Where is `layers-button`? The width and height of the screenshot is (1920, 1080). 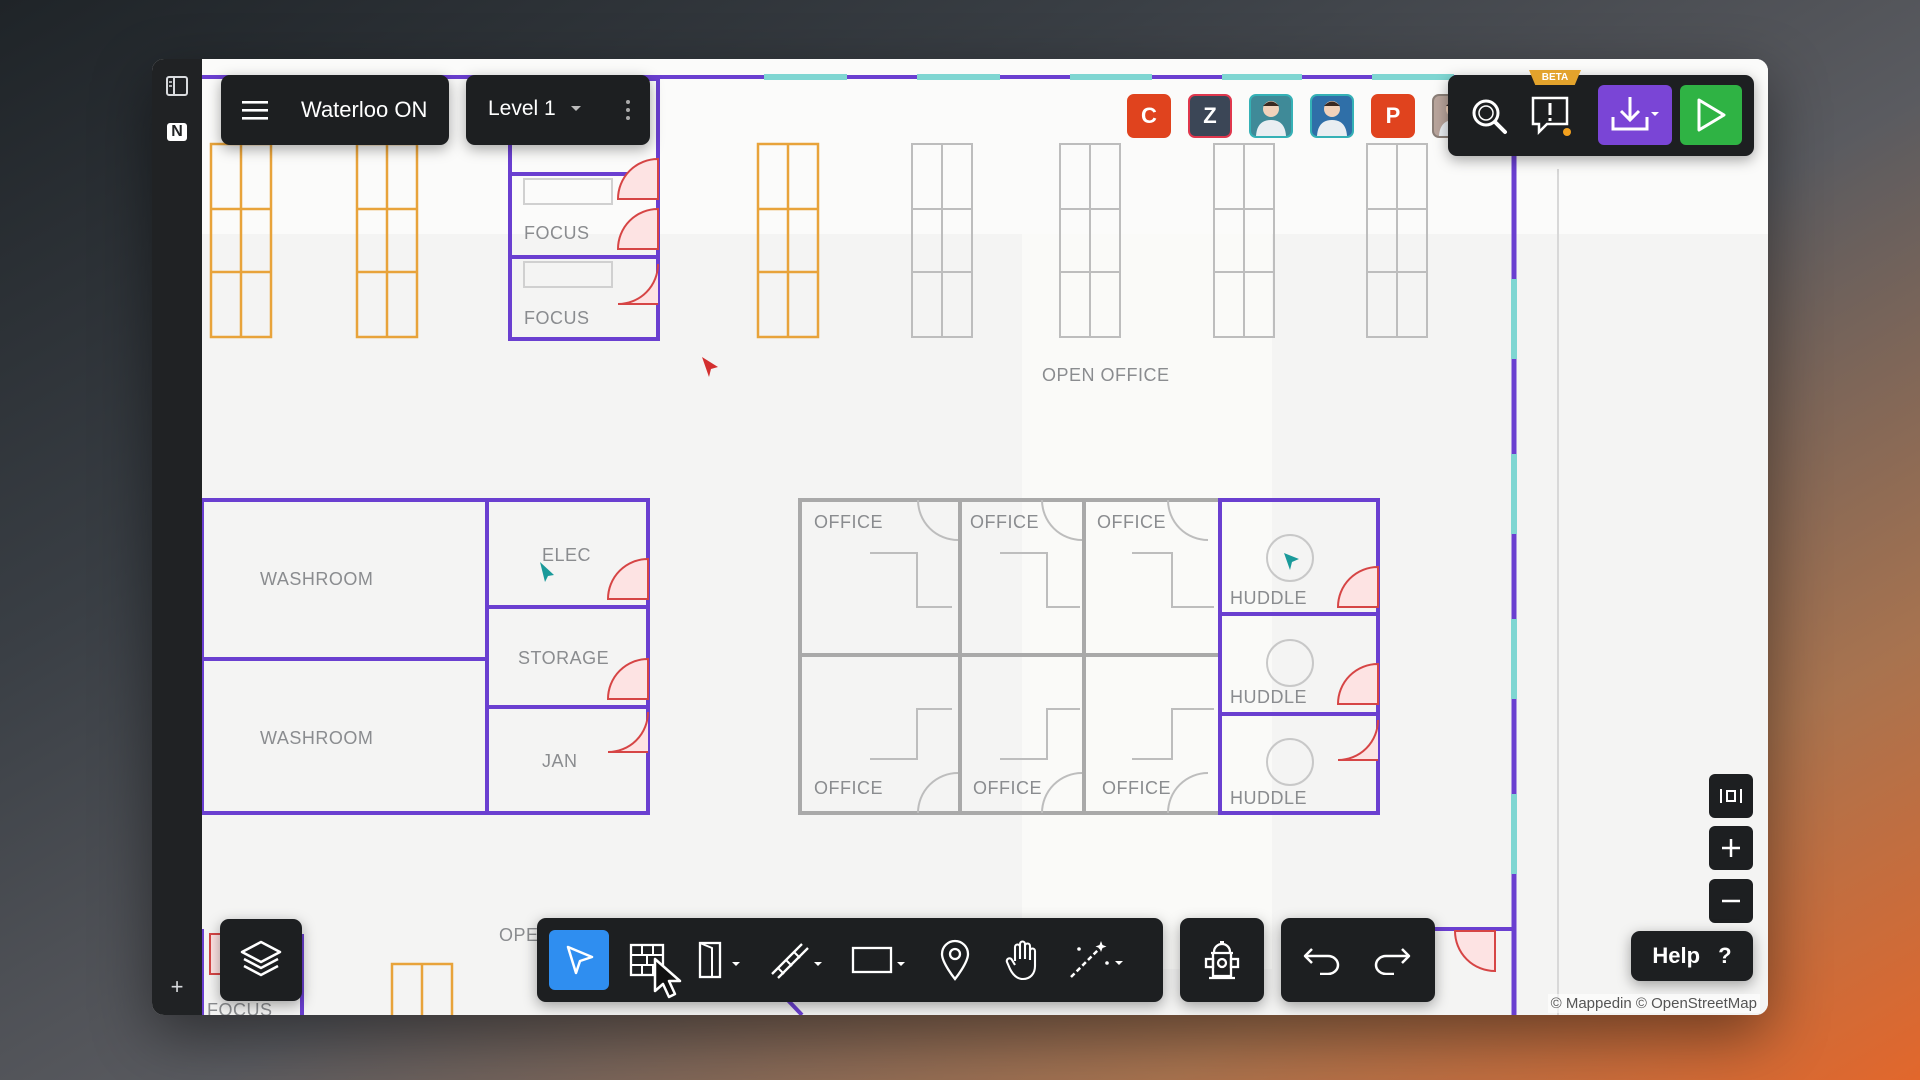 layers-button is located at coordinates (261, 960).